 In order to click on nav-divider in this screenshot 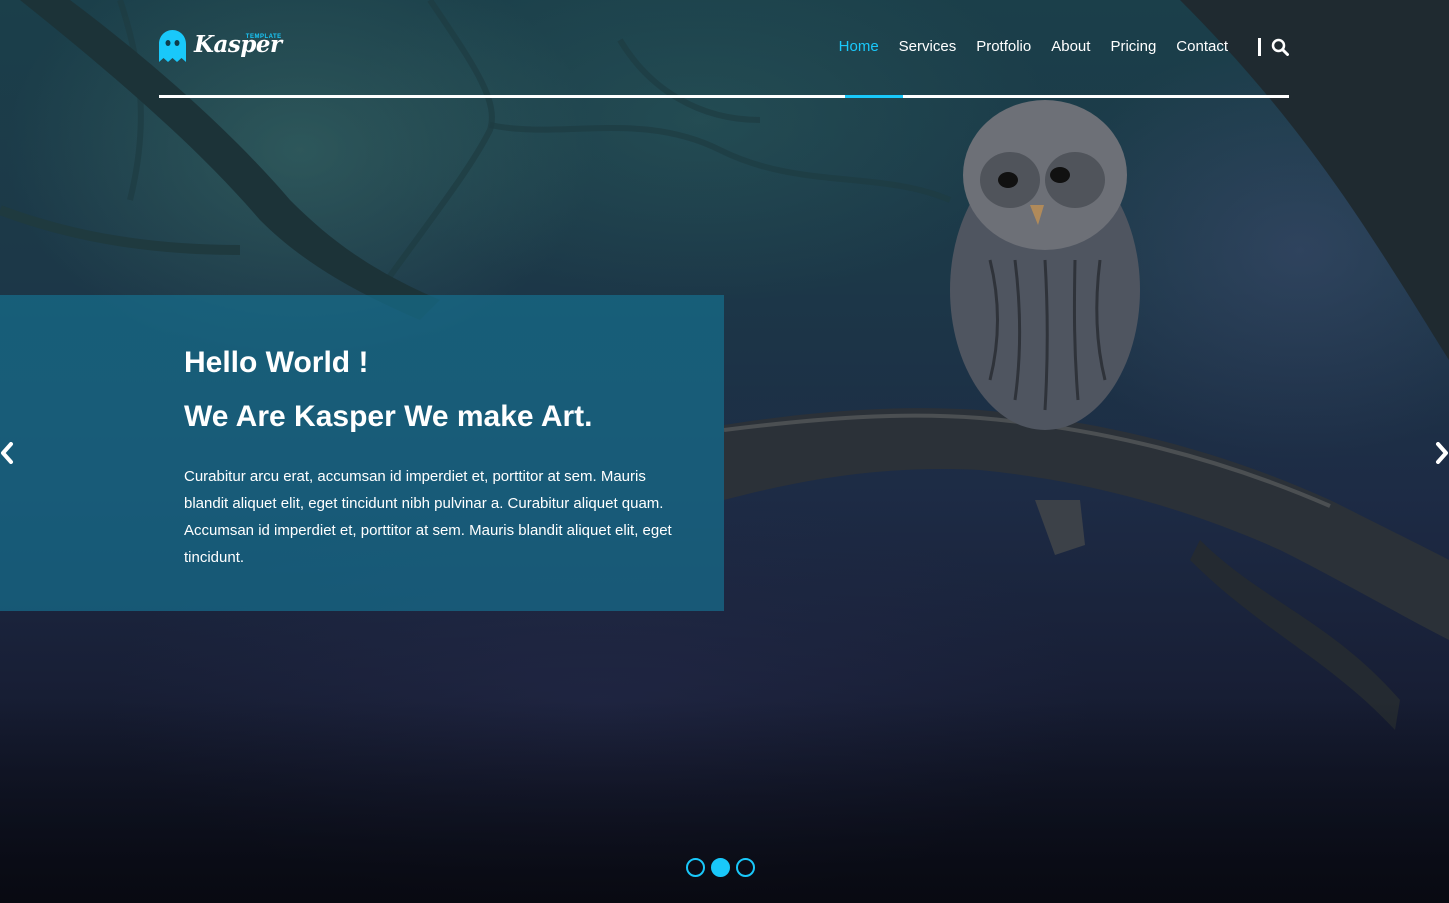, I will do `click(1259, 47)`.